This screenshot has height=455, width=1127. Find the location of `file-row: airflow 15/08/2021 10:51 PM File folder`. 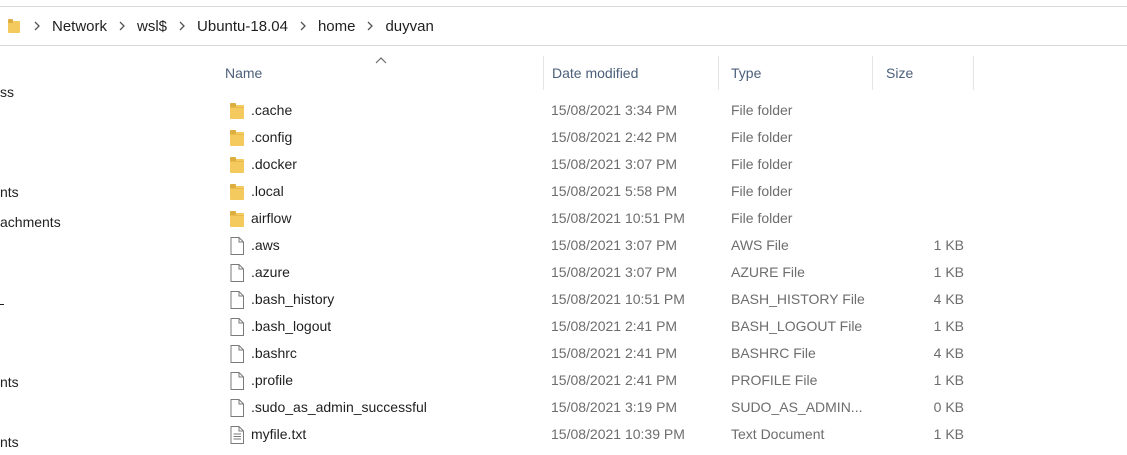

file-row: airflow 15/08/2021 10:51 PM File folder is located at coordinates (669, 218).